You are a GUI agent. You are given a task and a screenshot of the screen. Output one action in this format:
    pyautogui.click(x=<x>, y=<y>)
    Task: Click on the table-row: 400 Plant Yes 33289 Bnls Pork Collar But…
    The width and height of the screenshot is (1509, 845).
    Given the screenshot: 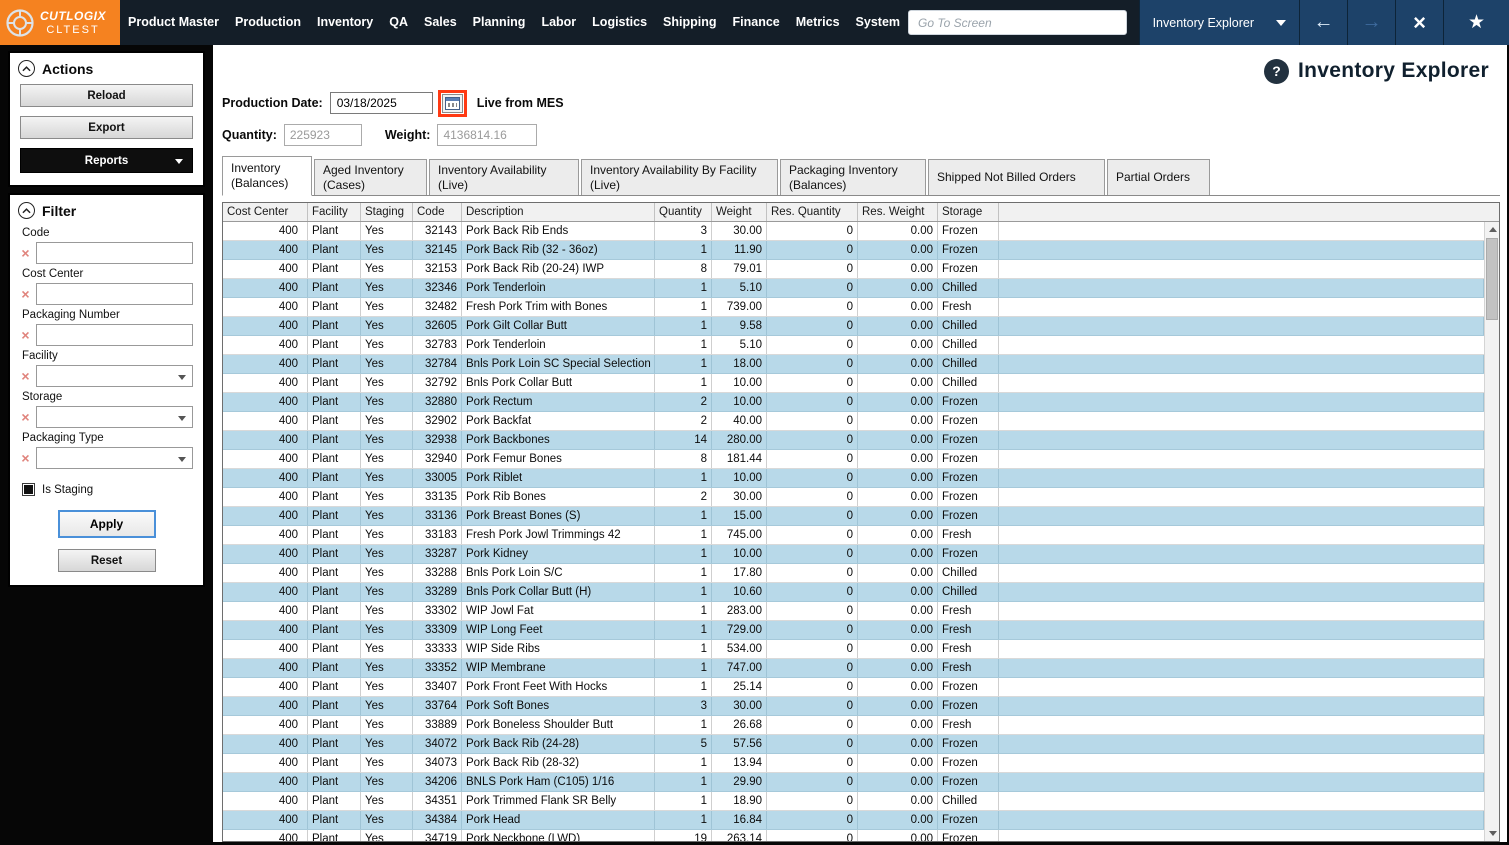 What is the action you would take?
    pyautogui.click(x=853, y=592)
    